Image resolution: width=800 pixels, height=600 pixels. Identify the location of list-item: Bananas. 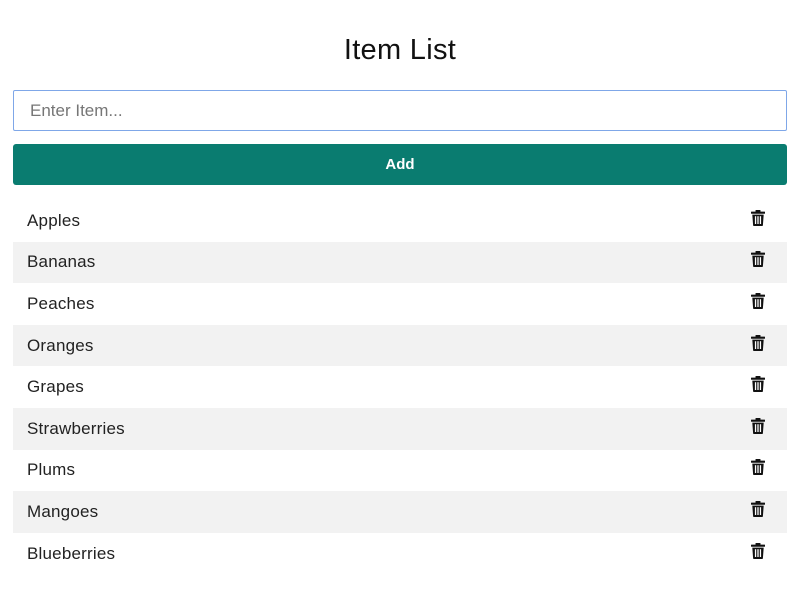
(400, 262).